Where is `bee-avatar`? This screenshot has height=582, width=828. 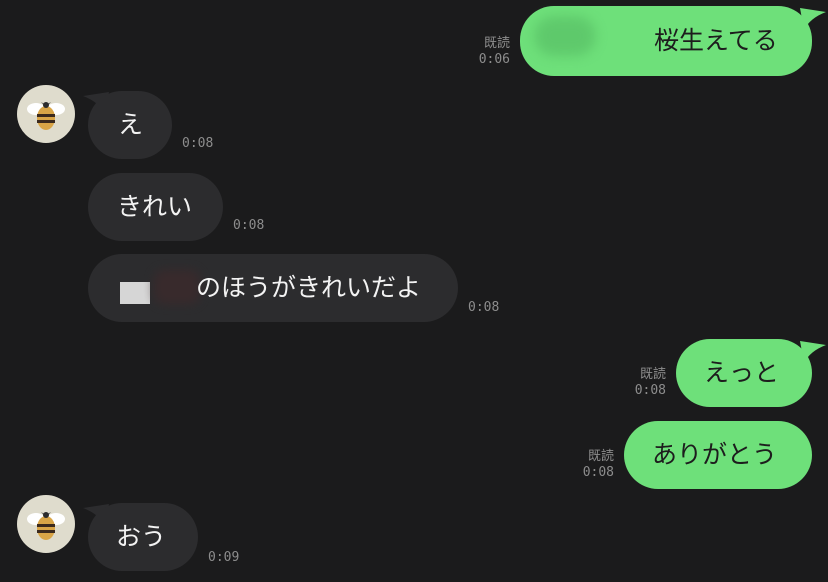
bee-avatar is located at coordinates (46, 524).